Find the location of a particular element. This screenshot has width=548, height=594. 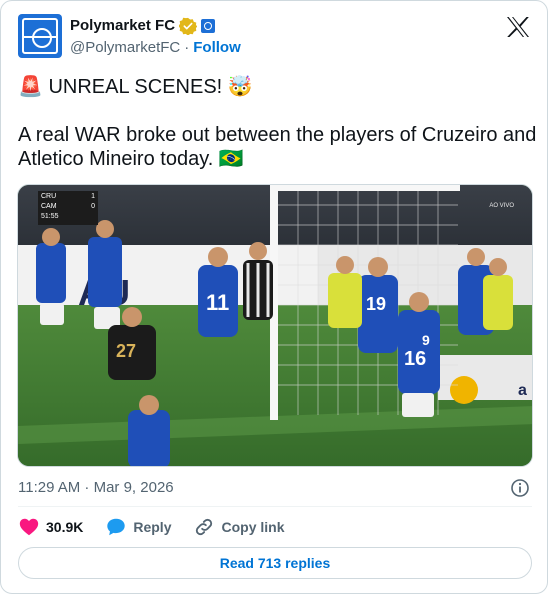

action-bar: 30.9K Reply Copy link is located at coordinates (162, 527).